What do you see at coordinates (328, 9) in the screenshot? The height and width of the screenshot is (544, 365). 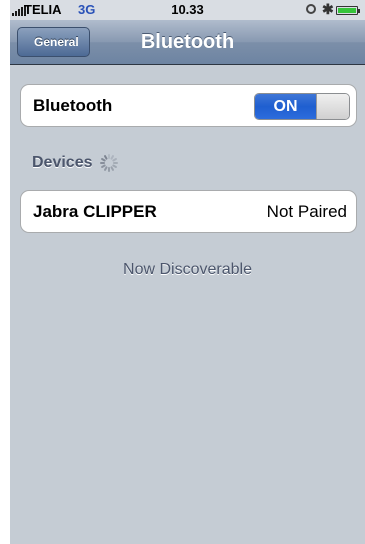 I see `bluetooth-icon: ✱` at bounding box center [328, 9].